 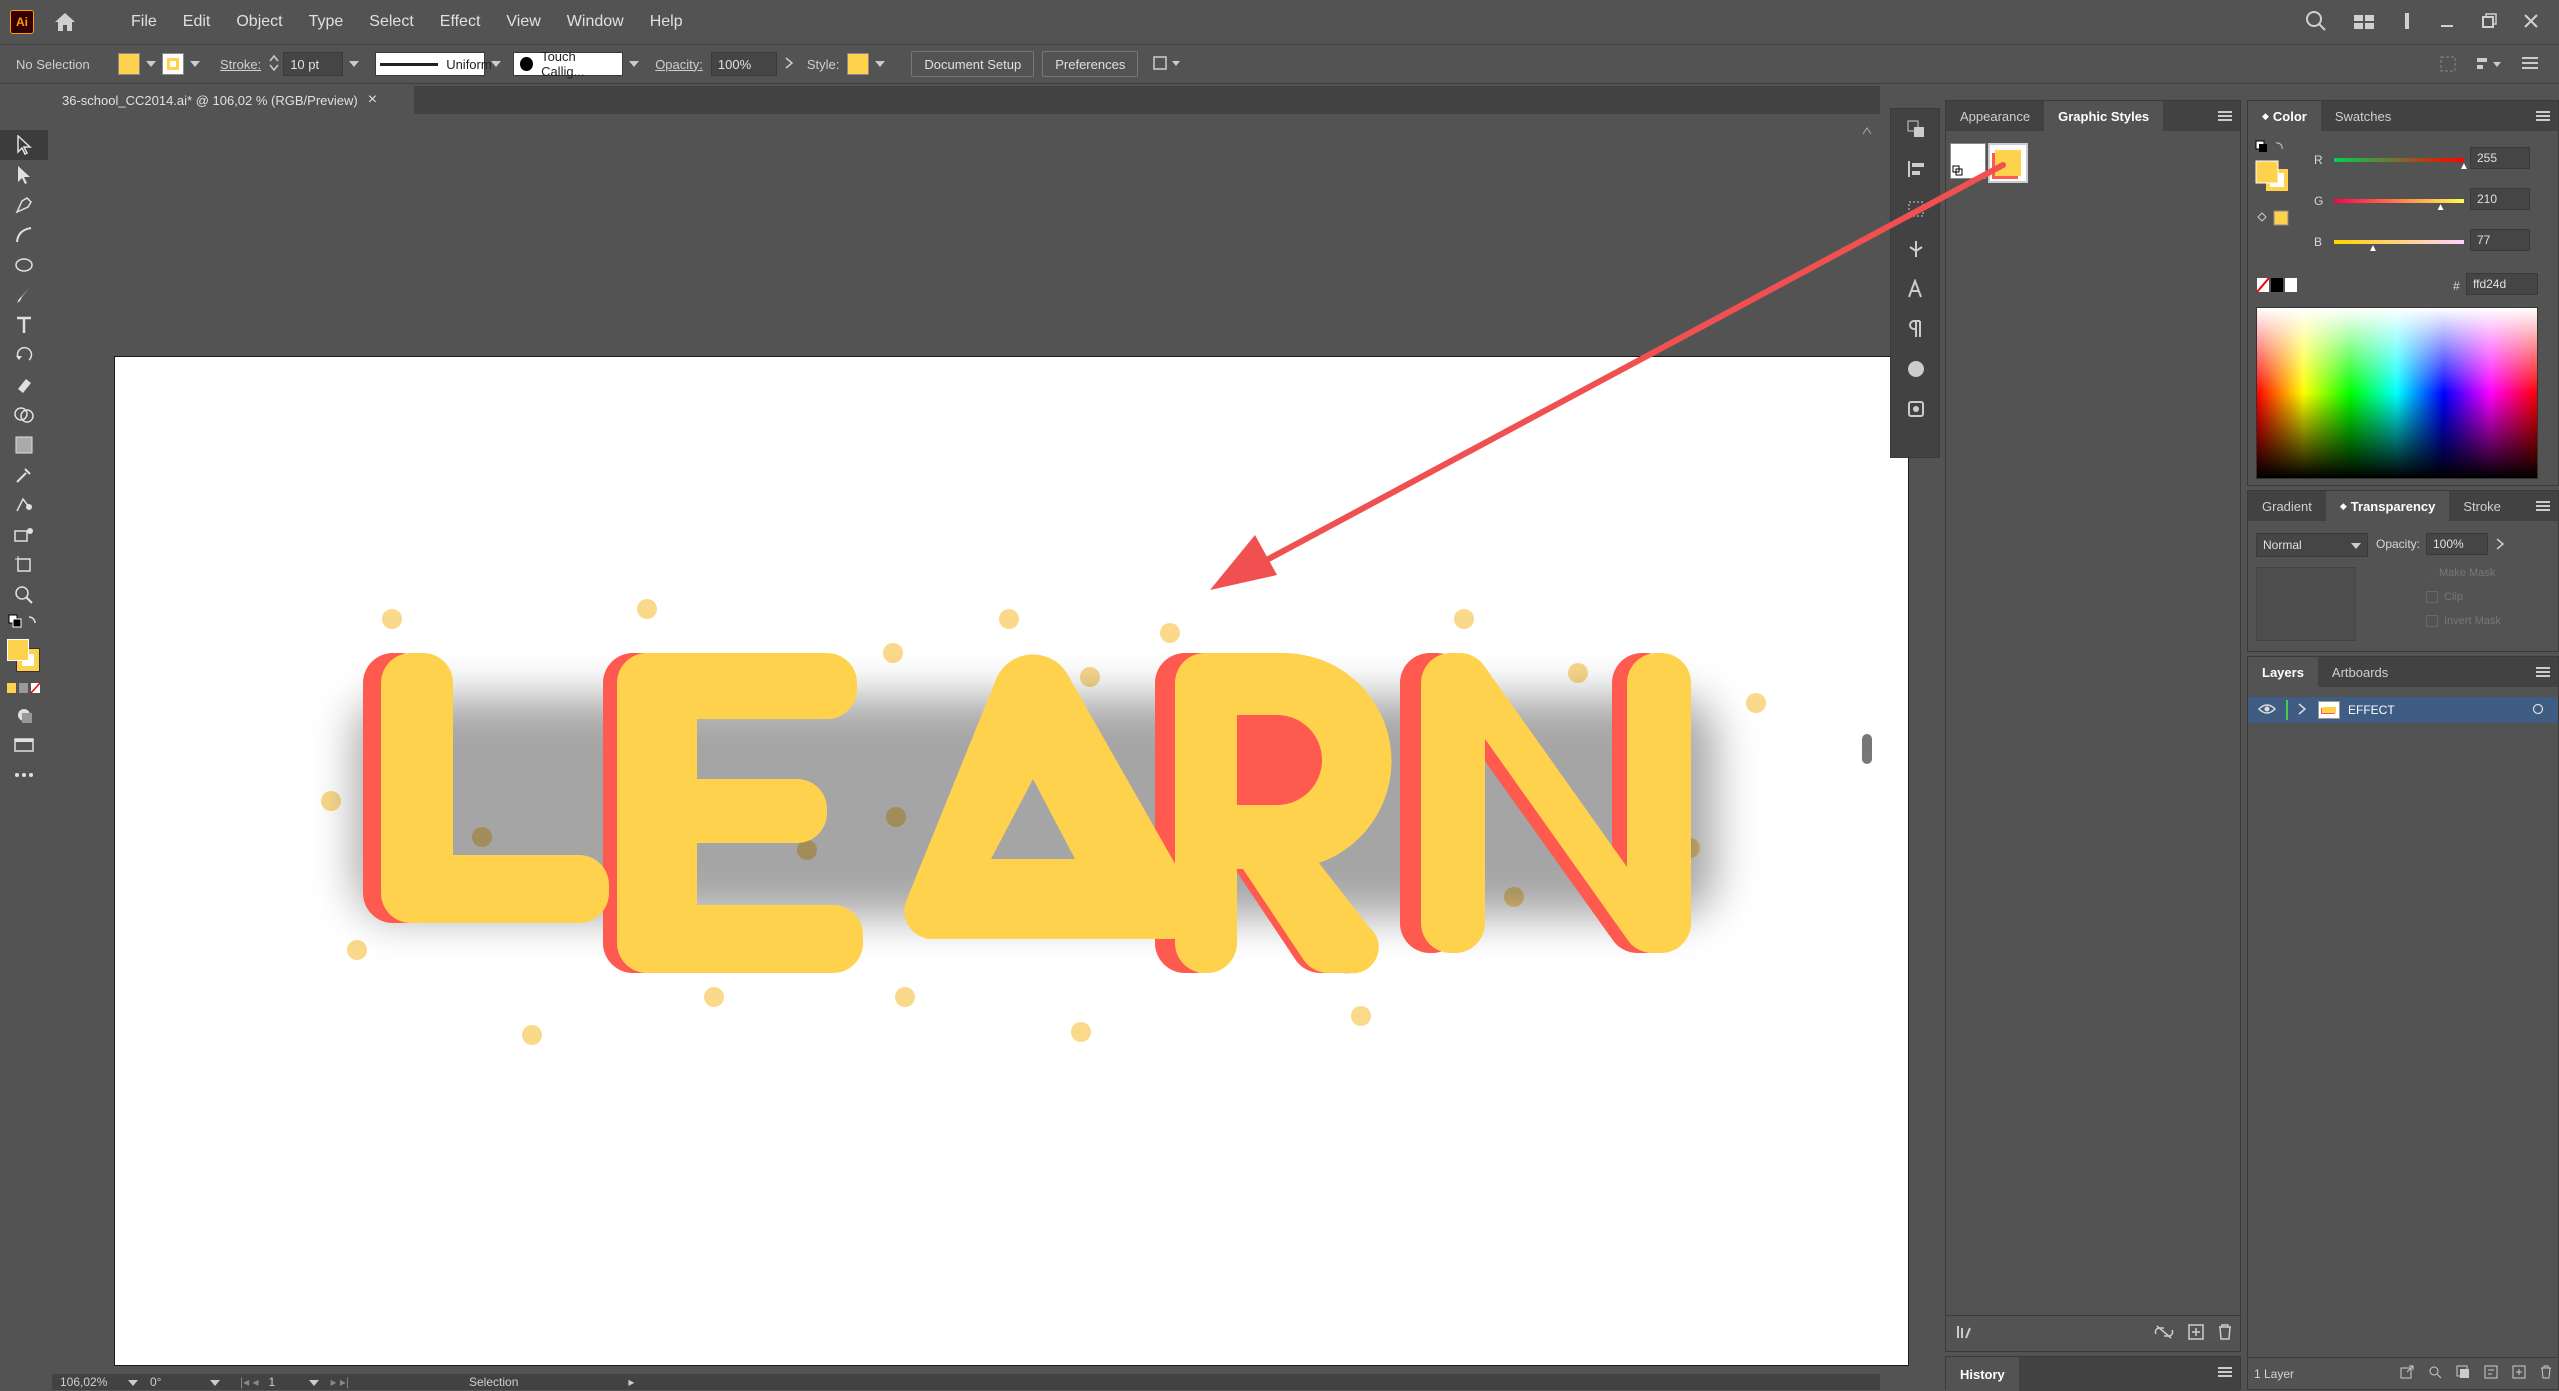 What do you see at coordinates (1867, 744) in the screenshot?
I see `vertical-scrollbar` at bounding box center [1867, 744].